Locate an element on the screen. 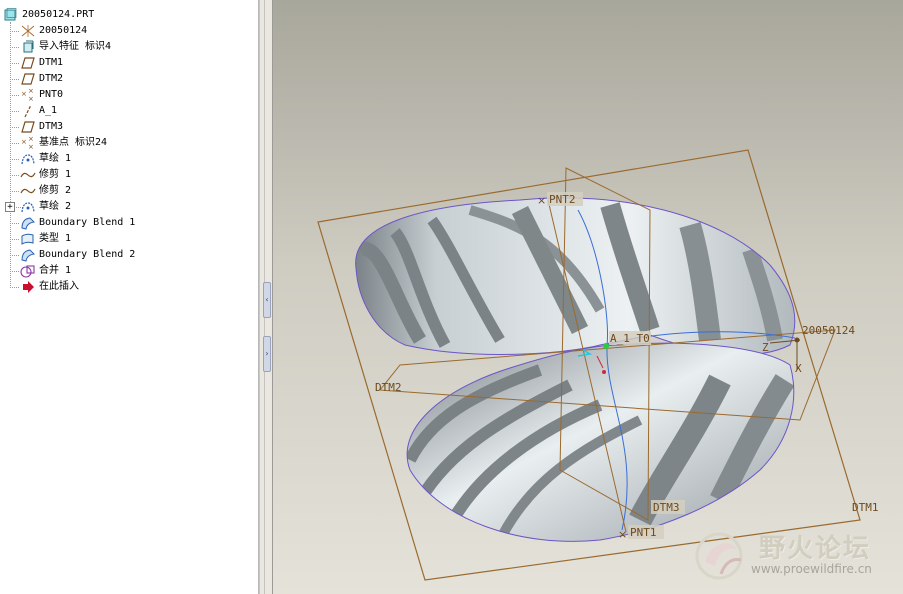 This screenshot has width=903, height=594. label-dtm3: DTM3 is located at coordinates (666, 507).